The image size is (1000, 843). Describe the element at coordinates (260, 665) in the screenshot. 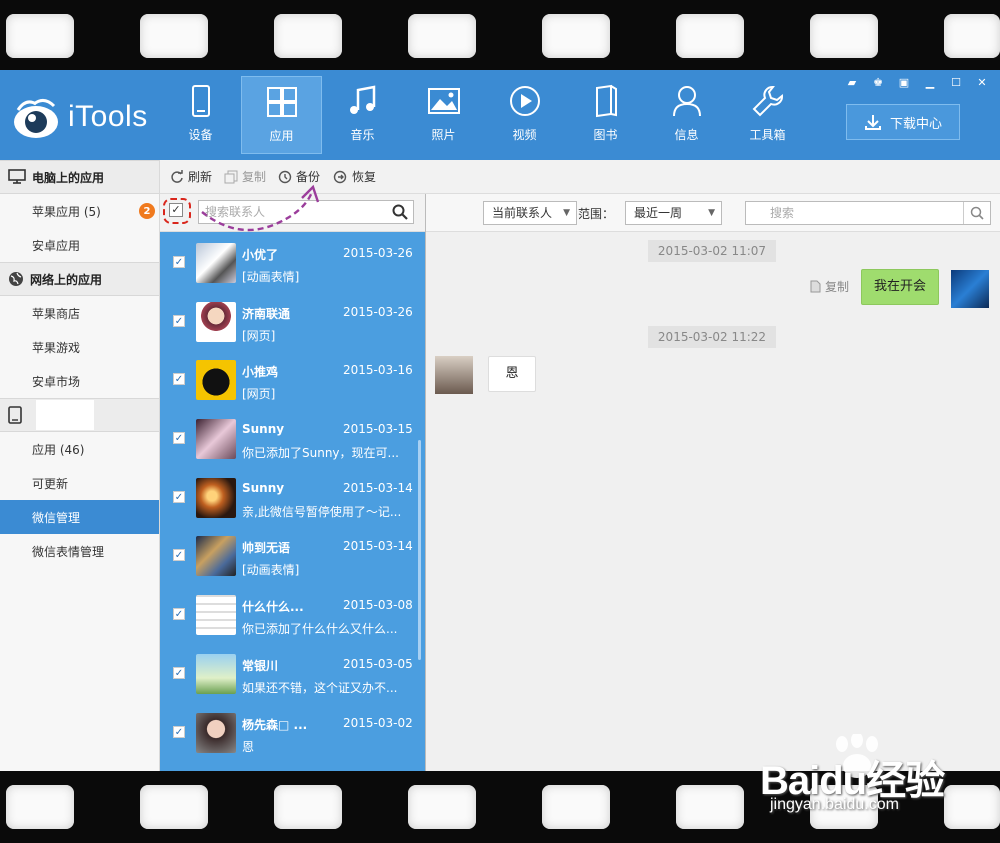

I see `contact-name: 常银川` at that location.